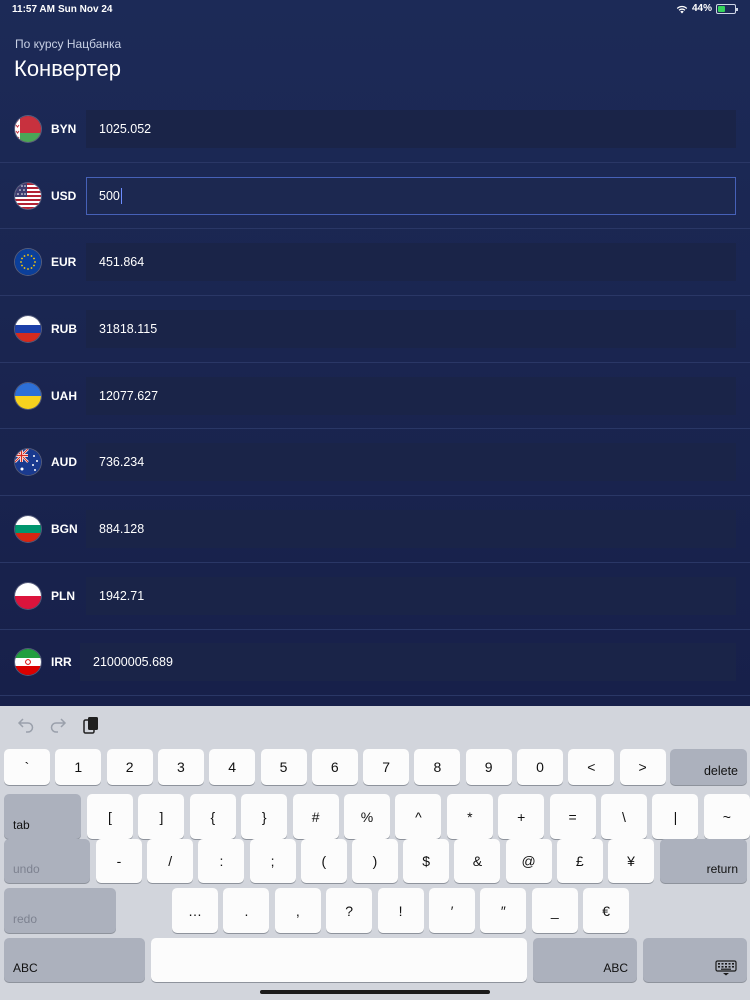  I want to click on key-row2-12: ~, so click(726, 816).